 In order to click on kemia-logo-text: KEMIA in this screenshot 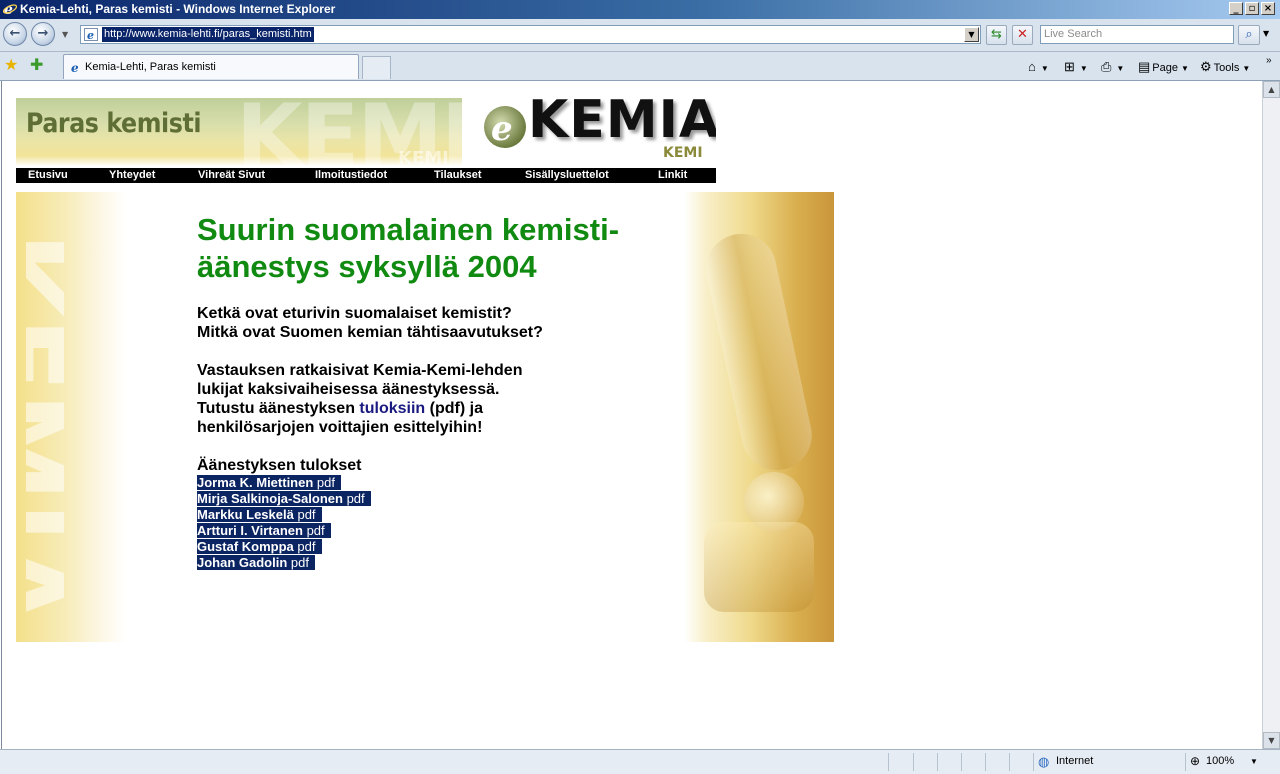, I will do `click(622, 124)`.